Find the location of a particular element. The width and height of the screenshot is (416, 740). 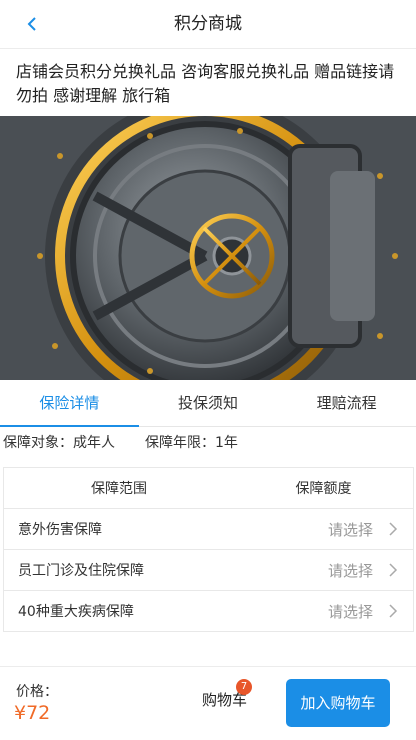

coverage-target: 保障对象：成年人 is located at coordinates (59, 443).